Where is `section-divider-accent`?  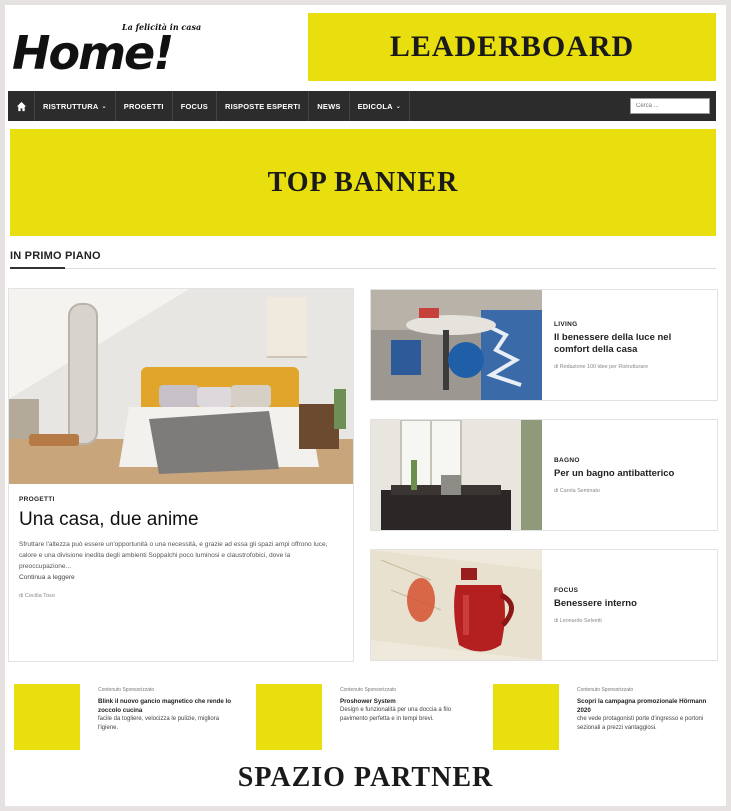
section-divider-accent is located at coordinates (37, 268).